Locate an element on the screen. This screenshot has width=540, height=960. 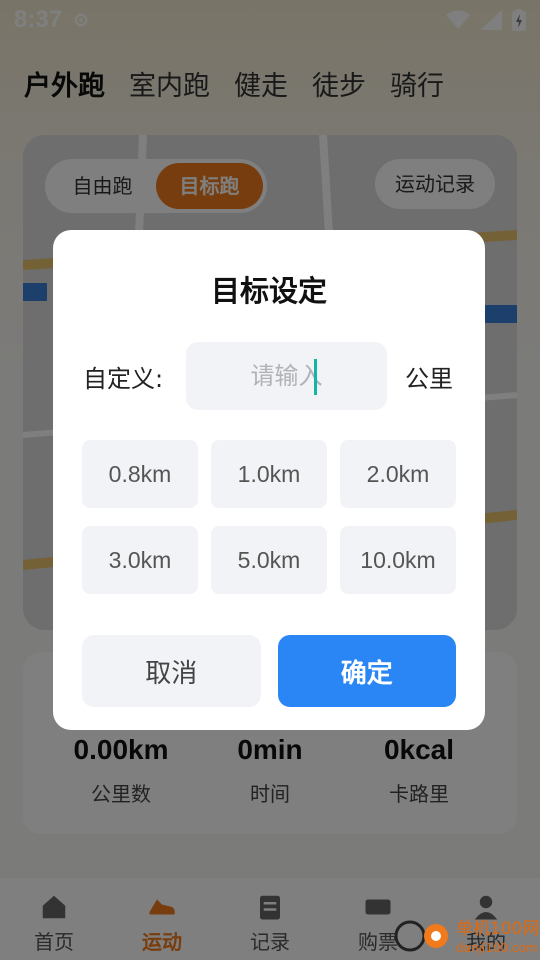
distance-options: 0.8km 1.0km 2.0km 3.0km 5.0km 10.0km is located at coordinates (269, 517).